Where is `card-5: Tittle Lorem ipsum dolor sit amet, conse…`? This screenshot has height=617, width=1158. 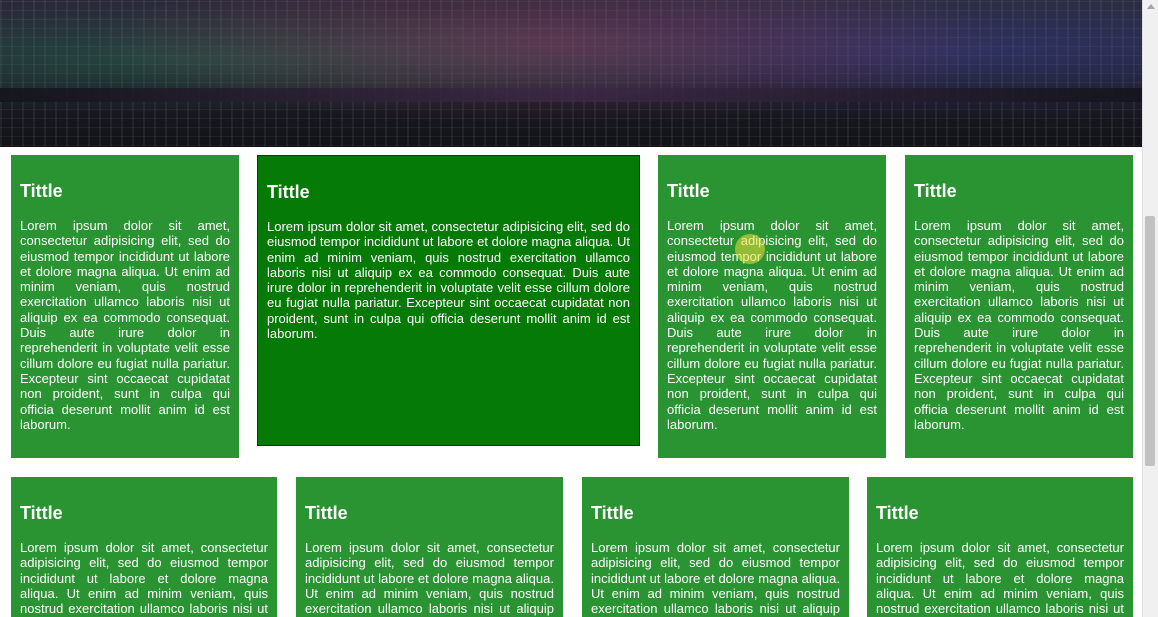 card-5: Tittle Lorem ipsum dolor sit amet, conse… is located at coordinates (144, 547).